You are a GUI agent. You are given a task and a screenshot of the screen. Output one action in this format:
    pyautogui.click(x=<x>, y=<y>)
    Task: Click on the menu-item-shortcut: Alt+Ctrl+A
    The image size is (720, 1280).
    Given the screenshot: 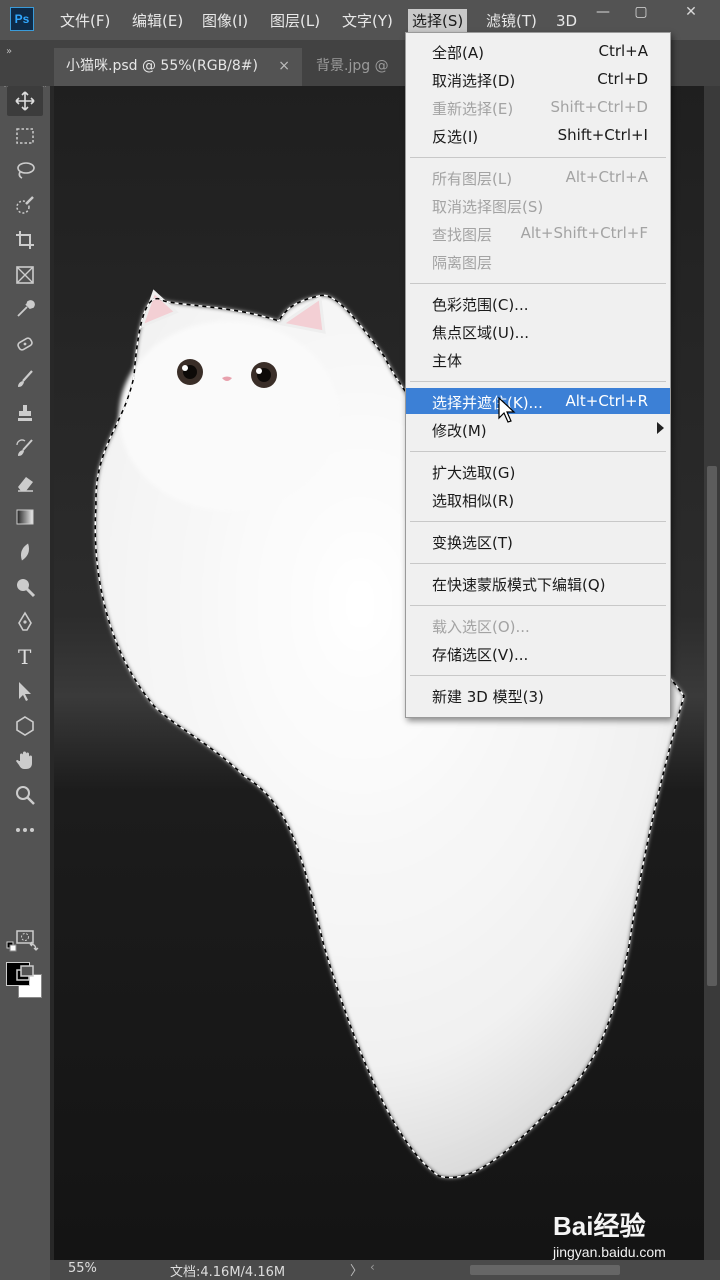 What is the action you would take?
    pyautogui.click(x=606, y=177)
    